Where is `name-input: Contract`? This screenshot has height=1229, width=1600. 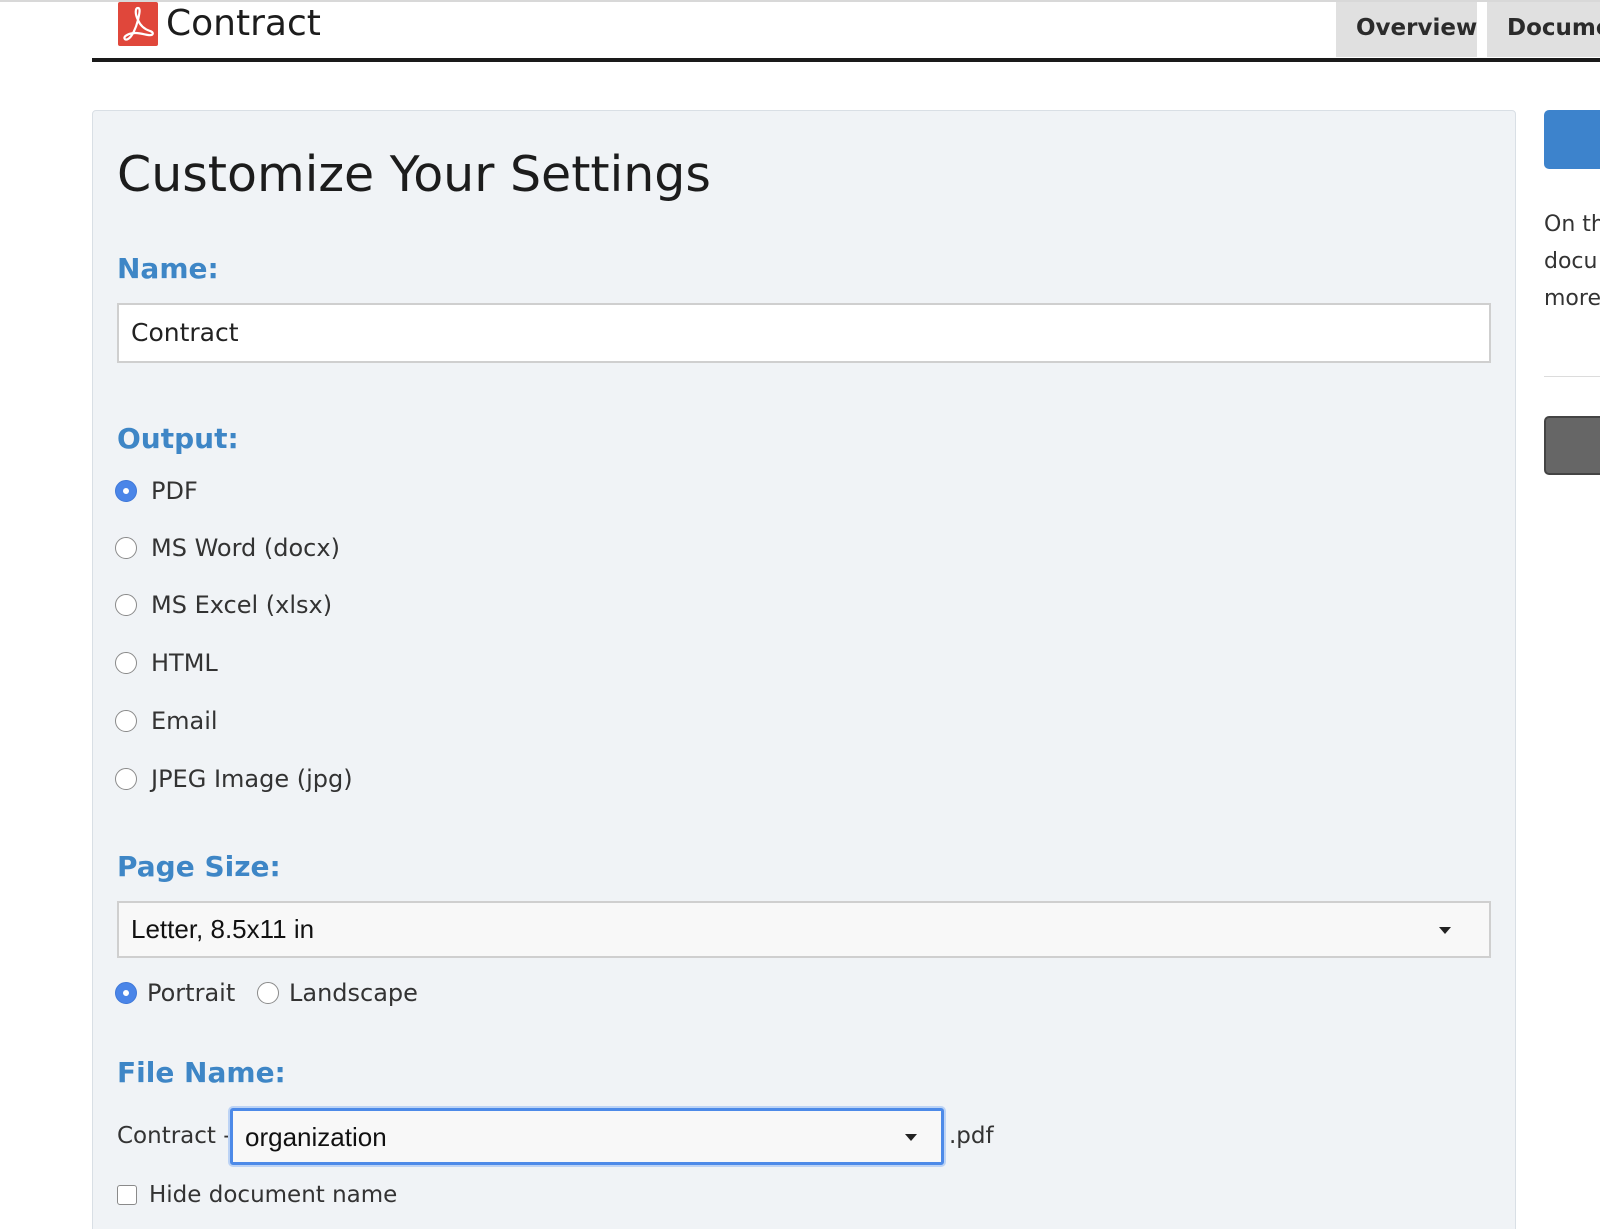
name-input: Contract is located at coordinates (804, 333).